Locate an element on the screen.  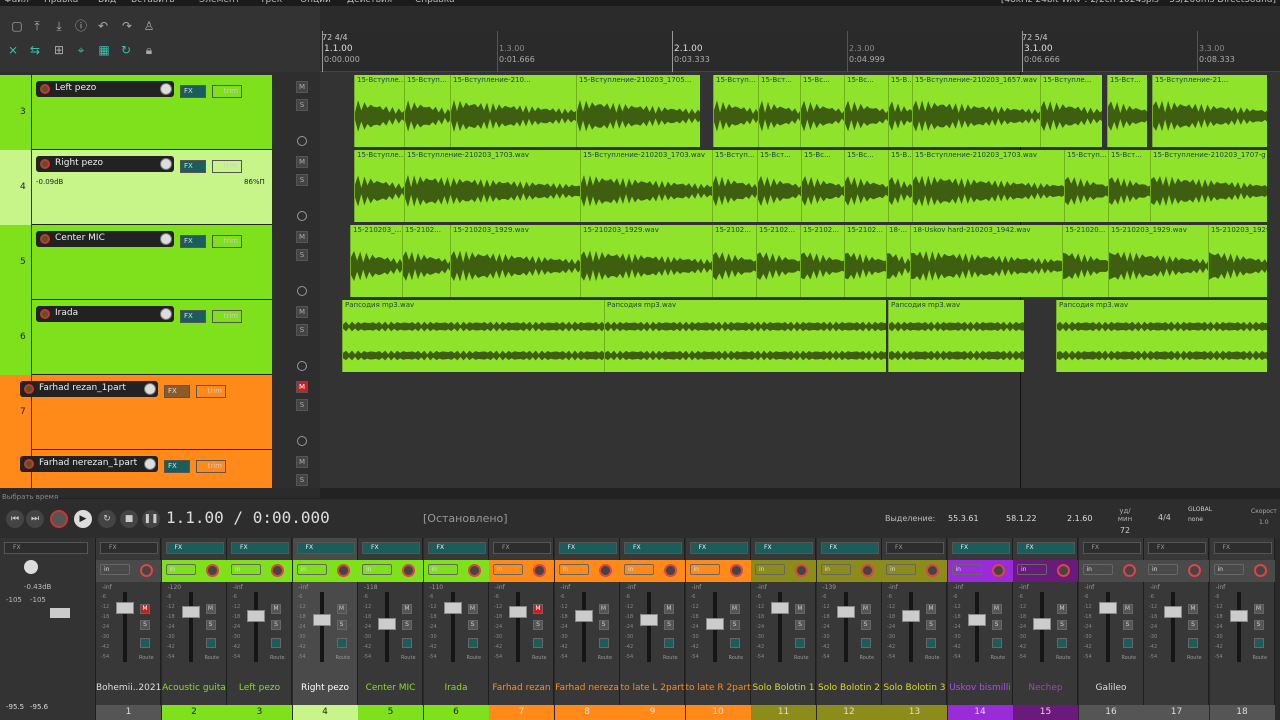
menu-item: Опции is located at coordinates (315, 2).